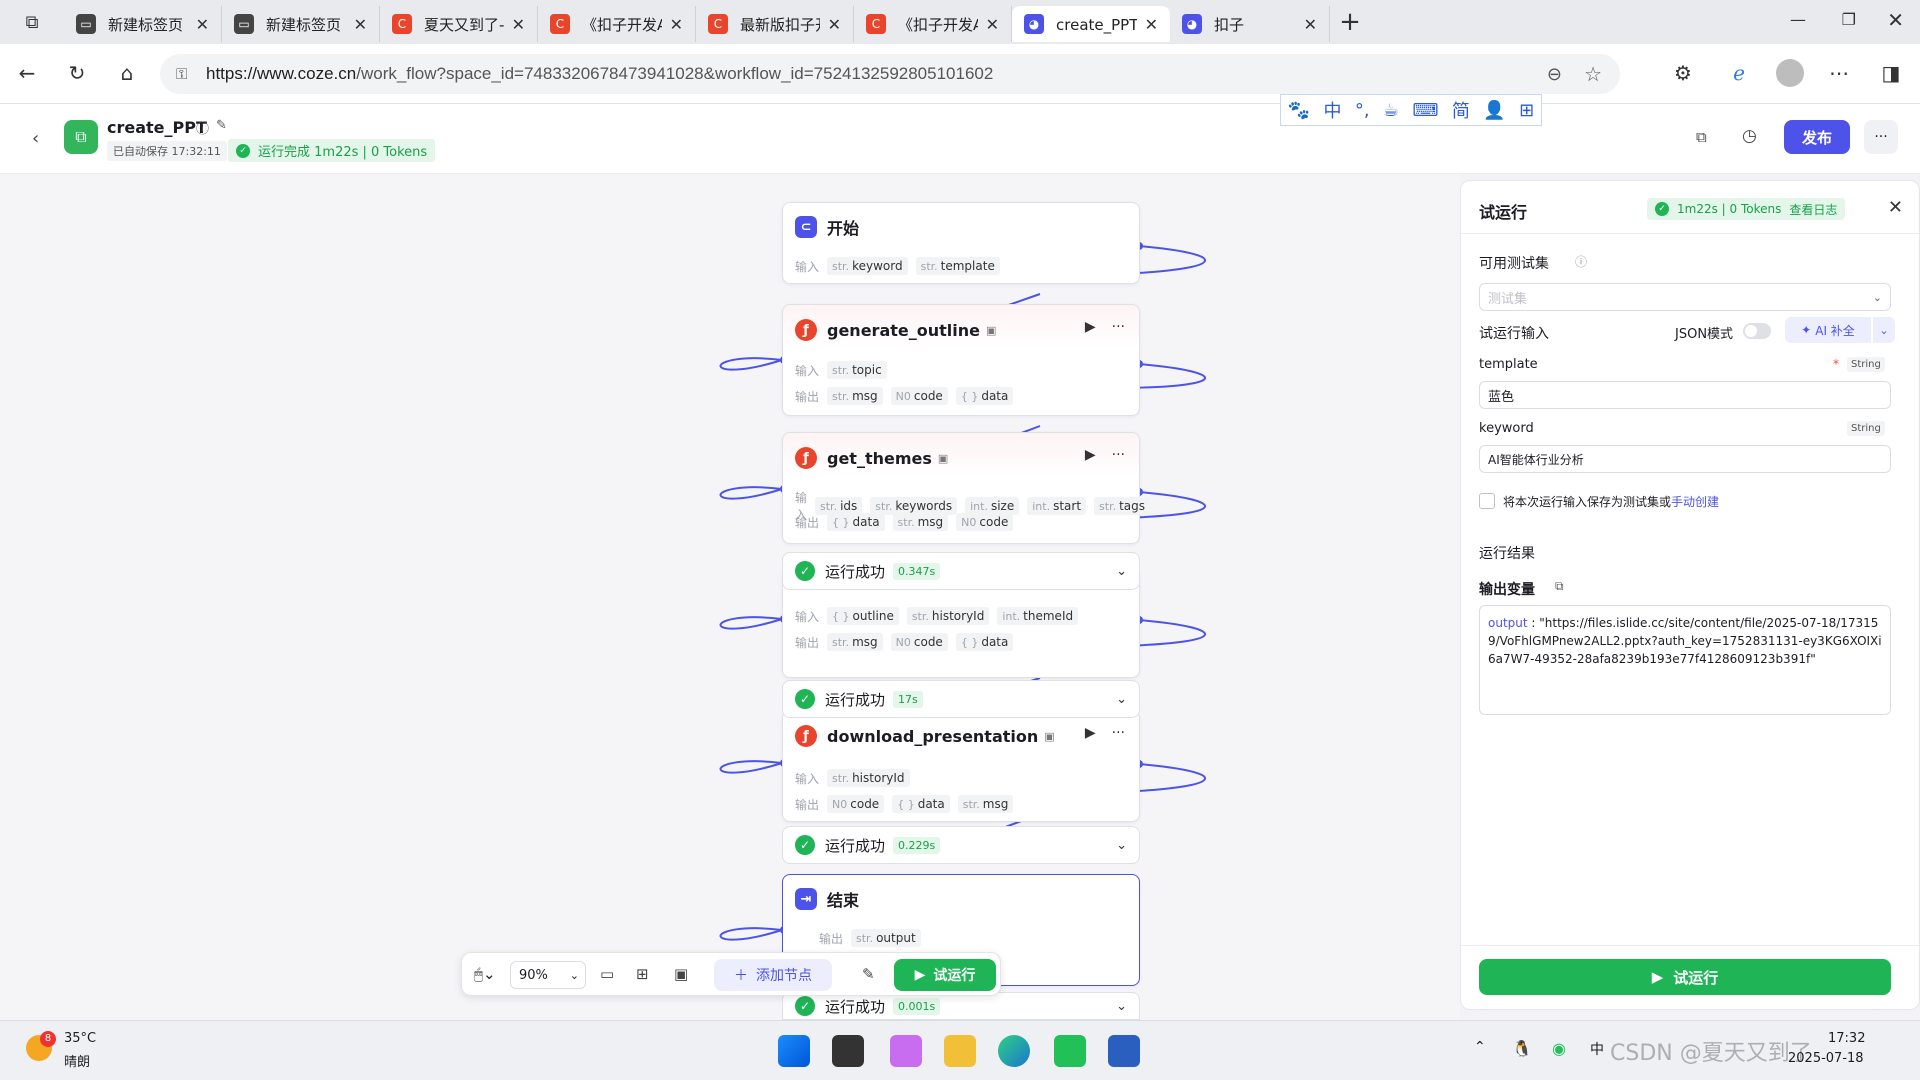 The image size is (1920, 1080). What do you see at coordinates (906, 1051) in the screenshot?
I see `snipping-tool-icon` at bounding box center [906, 1051].